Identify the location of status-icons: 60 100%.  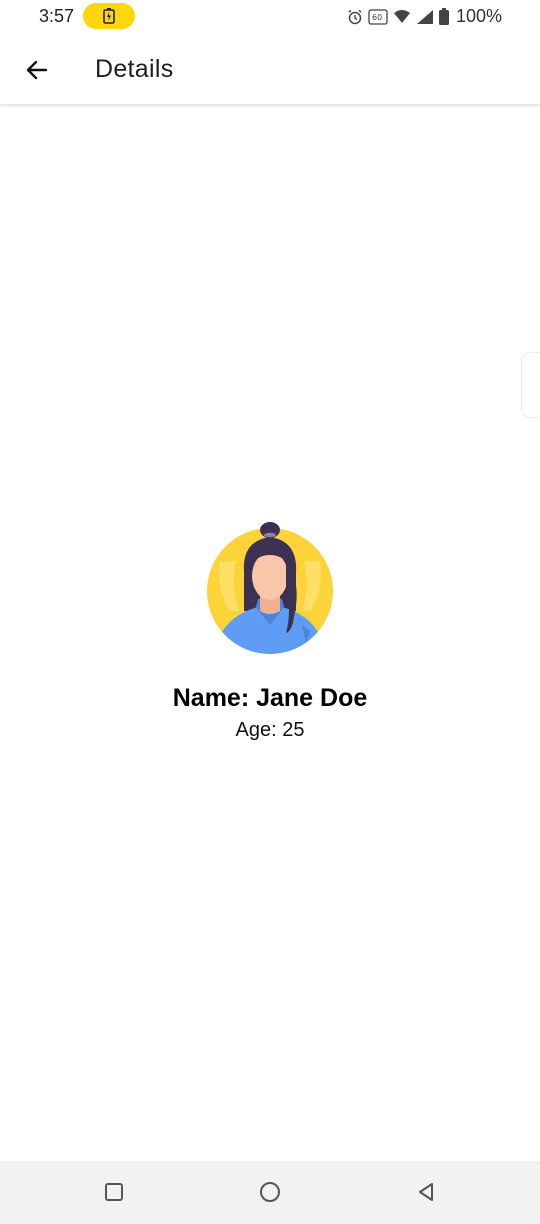
(424, 16).